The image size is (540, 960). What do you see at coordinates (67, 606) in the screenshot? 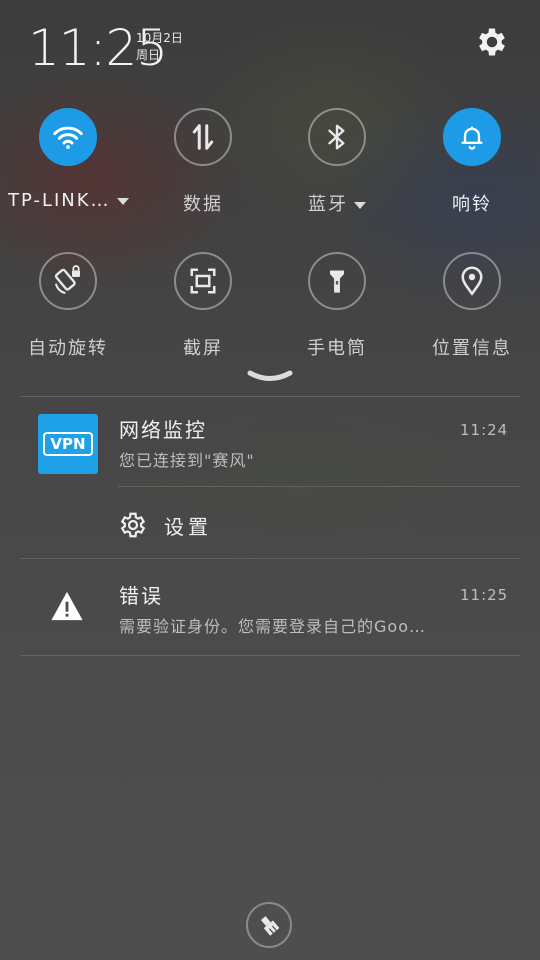
I see `warning-icon` at bounding box center [67, 606].